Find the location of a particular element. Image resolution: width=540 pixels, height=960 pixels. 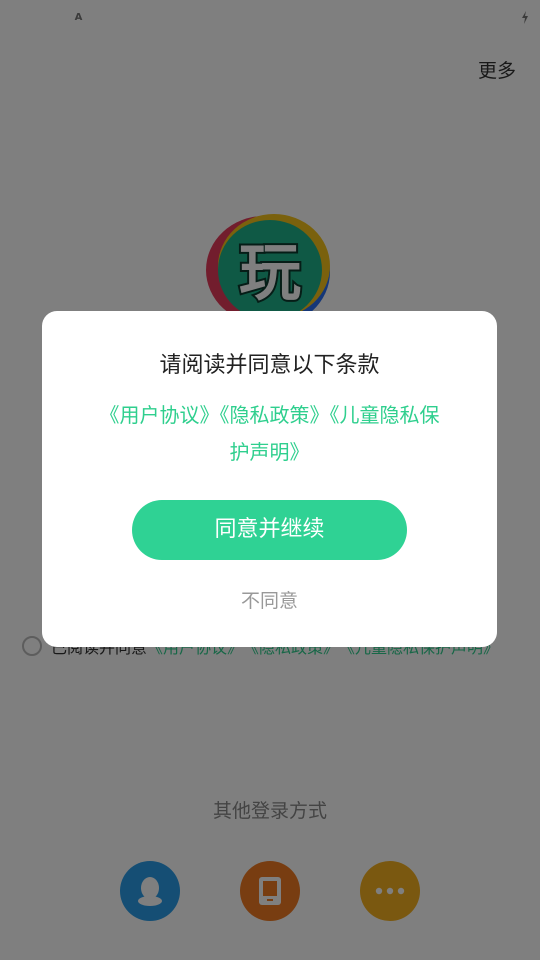

agree-continue-button: 同意并继续 is located at coordinates (269, 530).